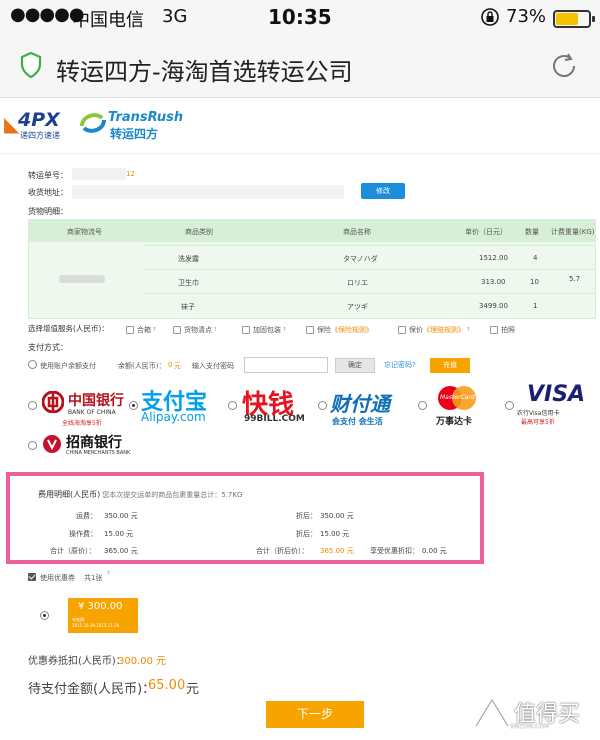  I want to click on 99bill-logo: 快钱 99BILL.COM, so click(277, 408).